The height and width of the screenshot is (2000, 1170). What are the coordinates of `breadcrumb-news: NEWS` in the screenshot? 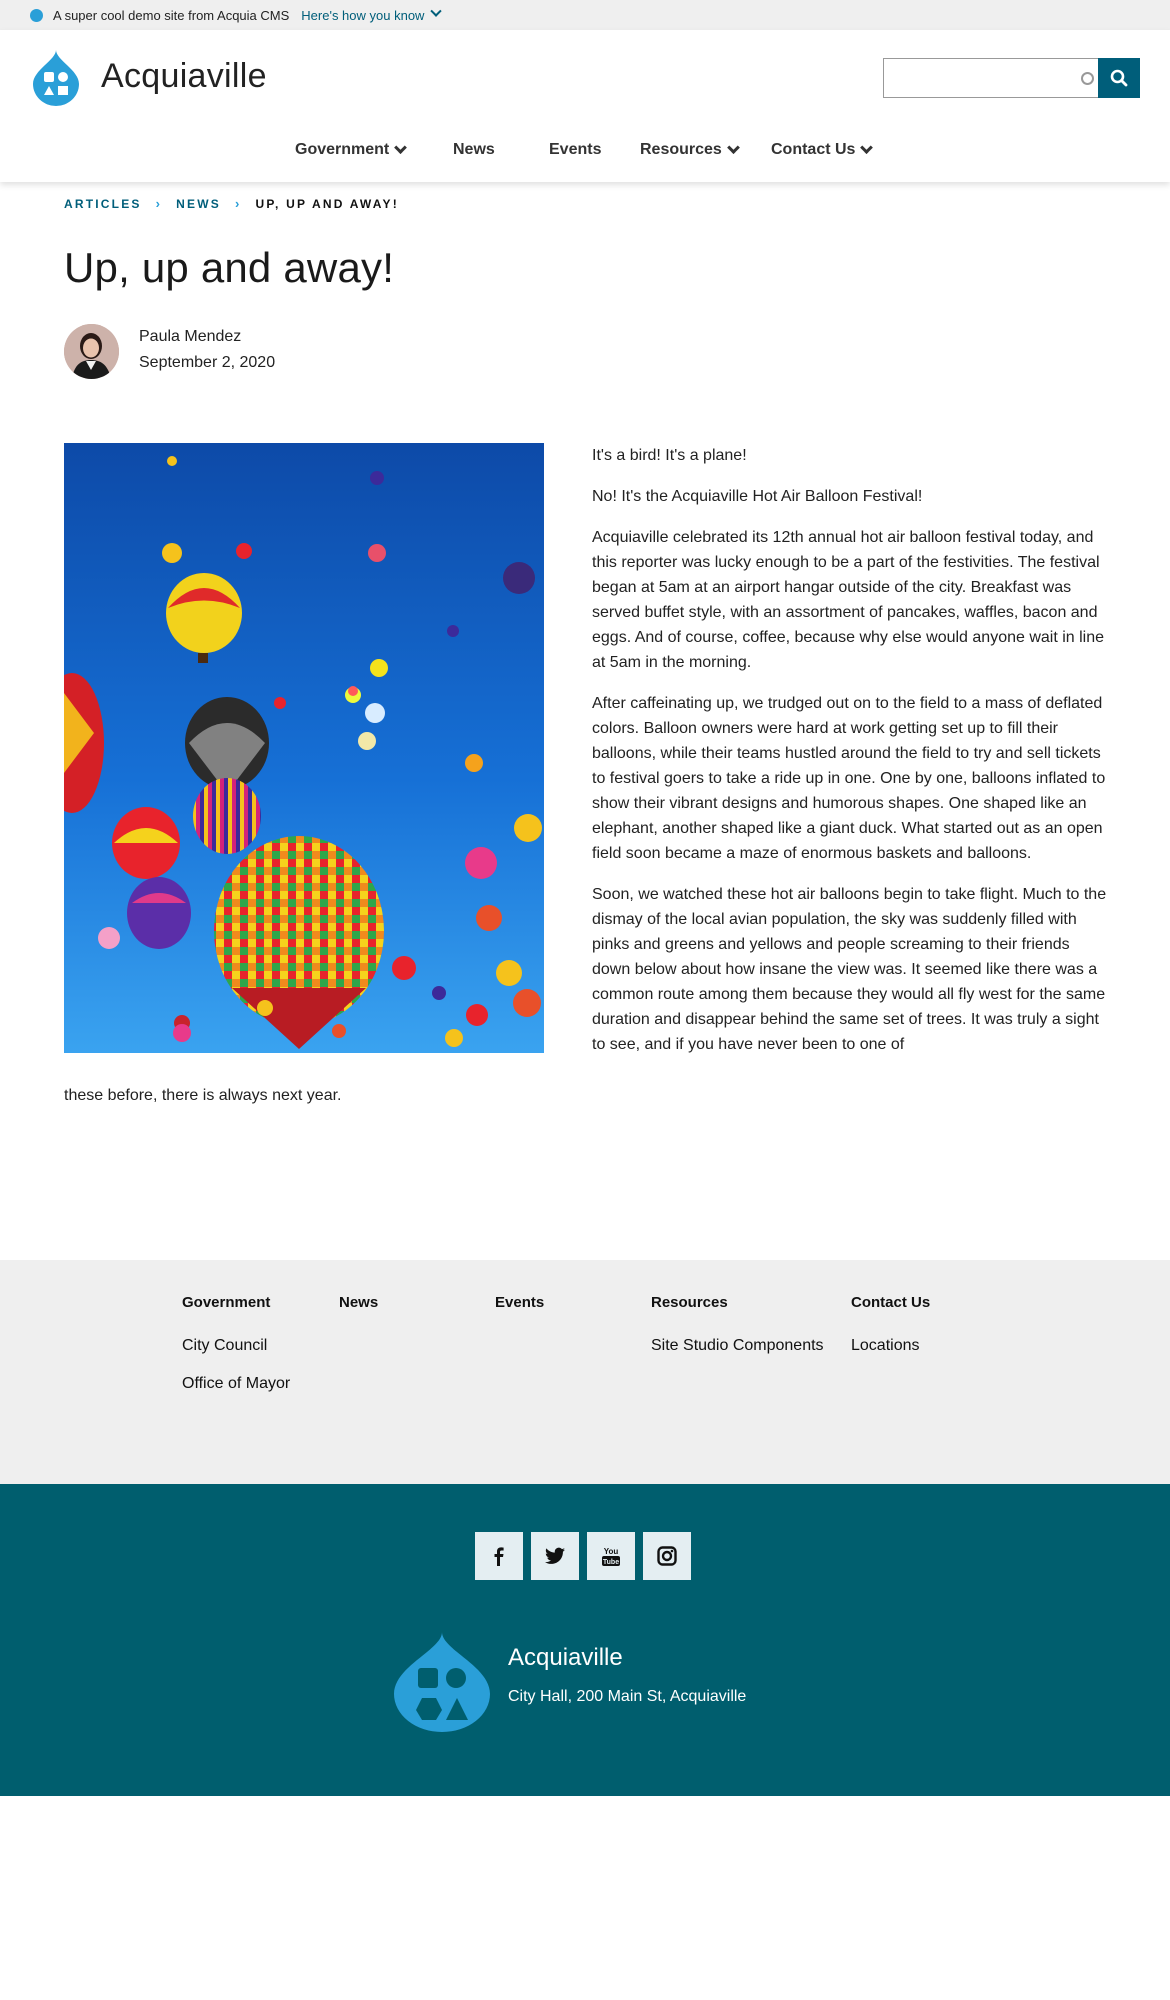 It's located at (198, 204).